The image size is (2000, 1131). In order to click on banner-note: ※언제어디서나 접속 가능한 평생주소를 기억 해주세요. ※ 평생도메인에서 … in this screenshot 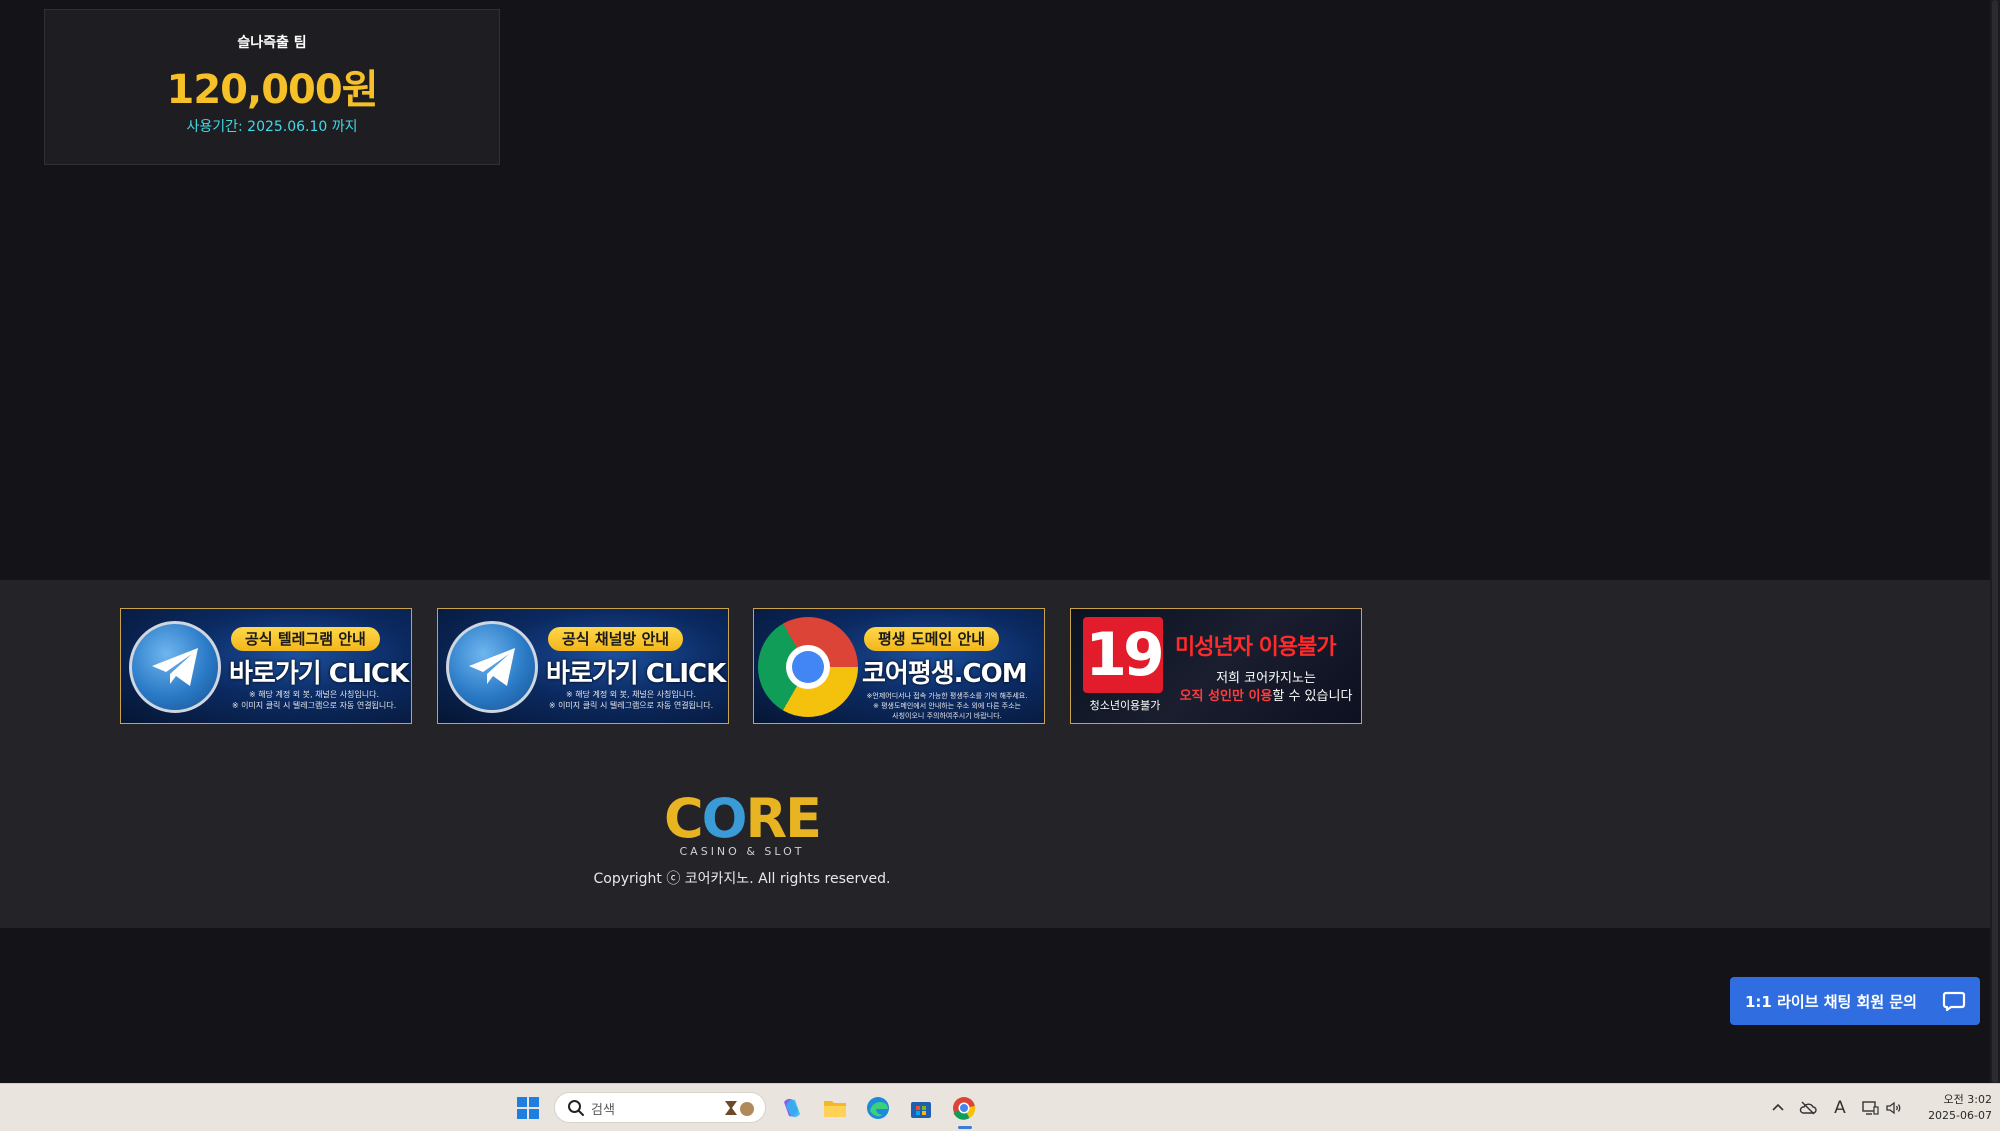, I will do `click(947, 706)`.